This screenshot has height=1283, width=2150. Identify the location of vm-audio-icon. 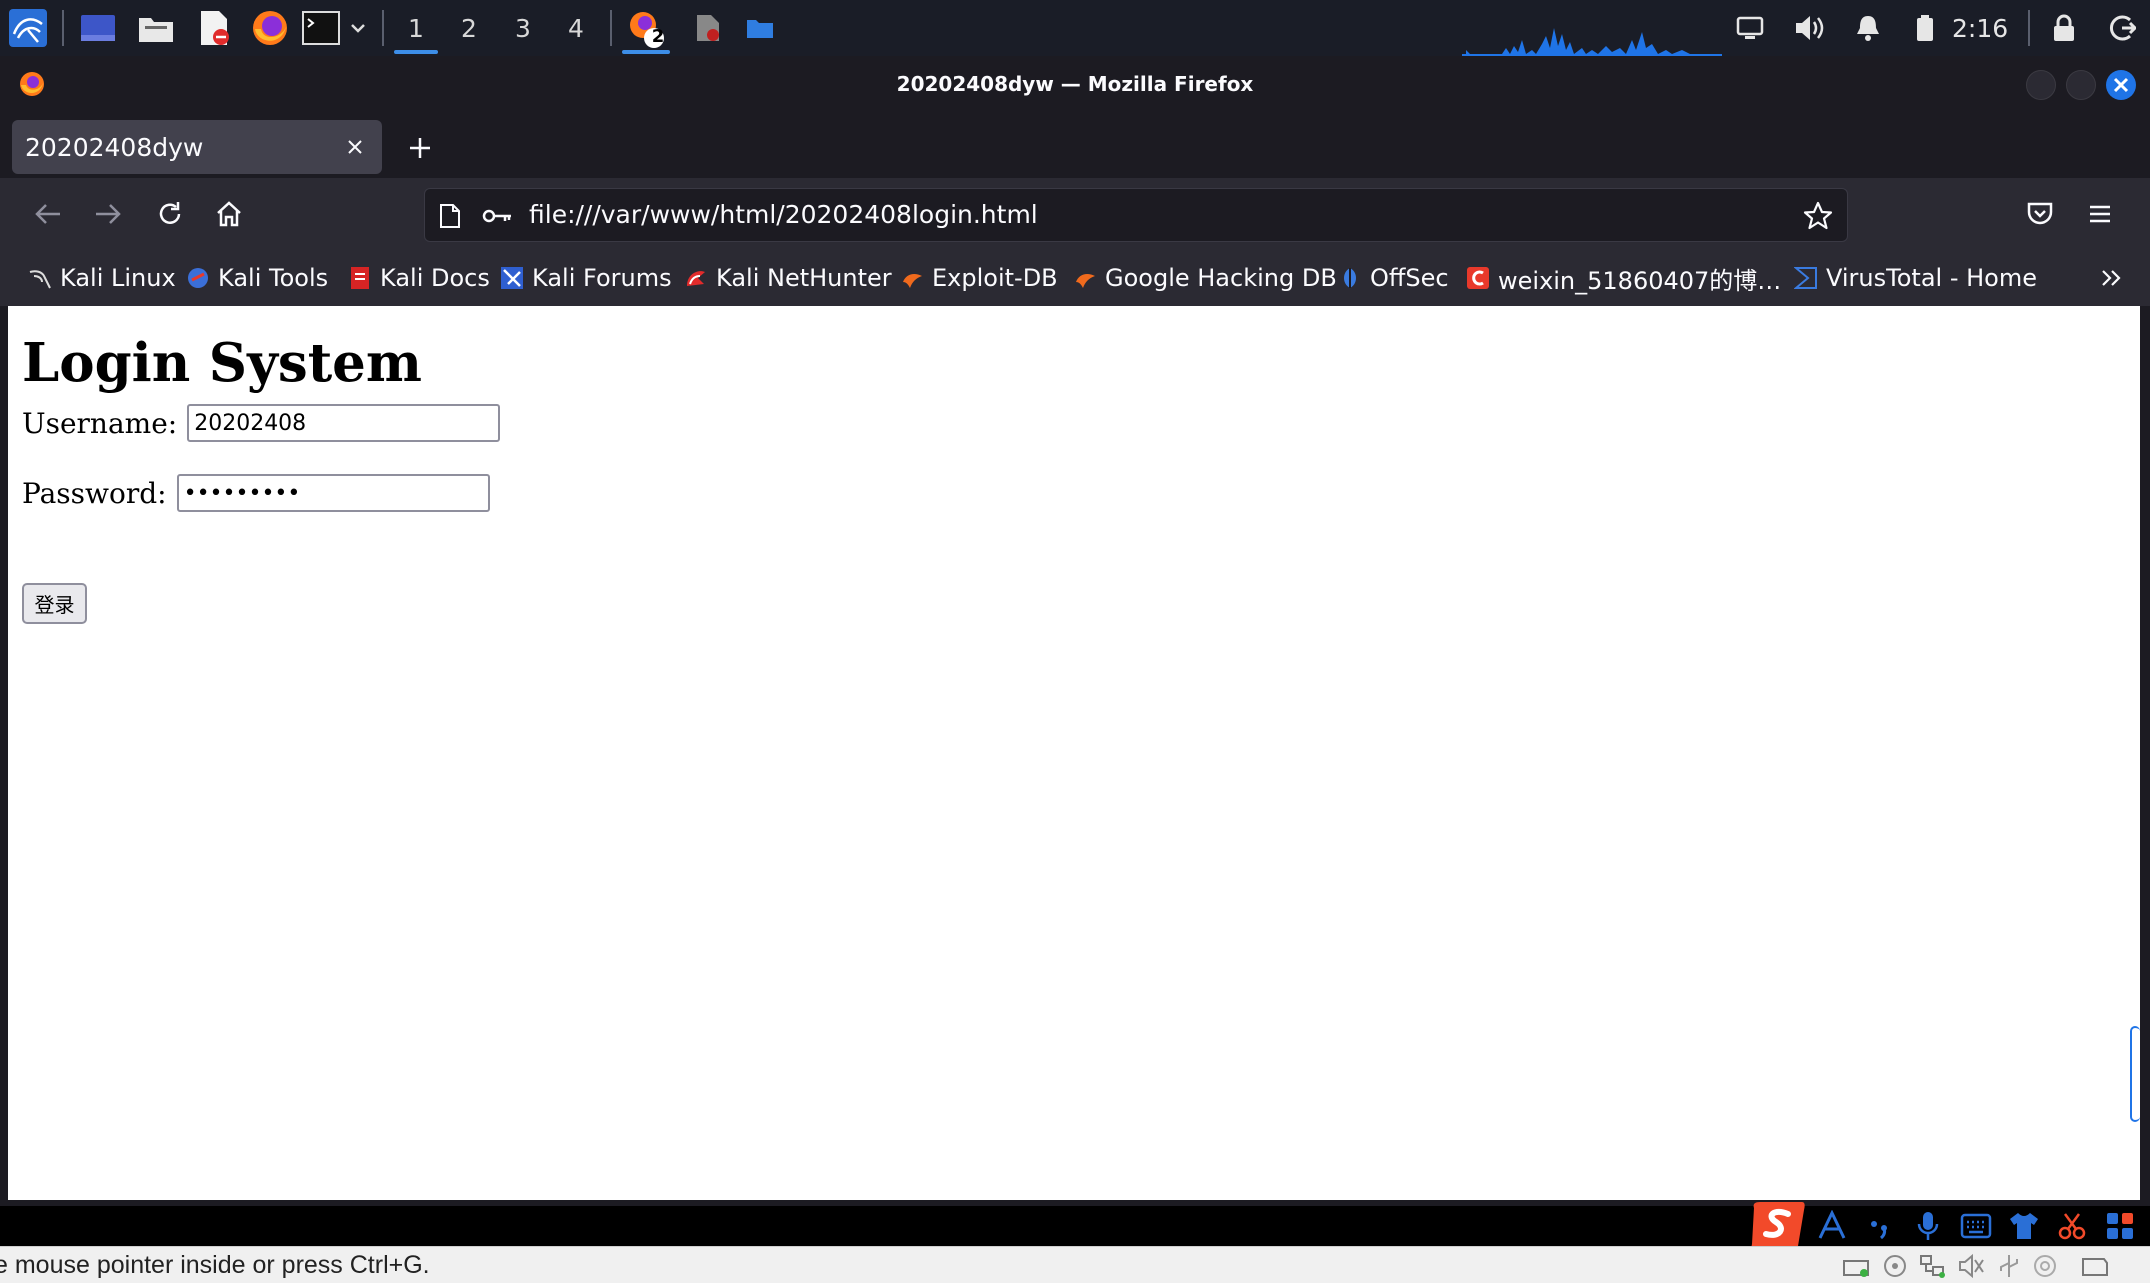
(1971, 1266).